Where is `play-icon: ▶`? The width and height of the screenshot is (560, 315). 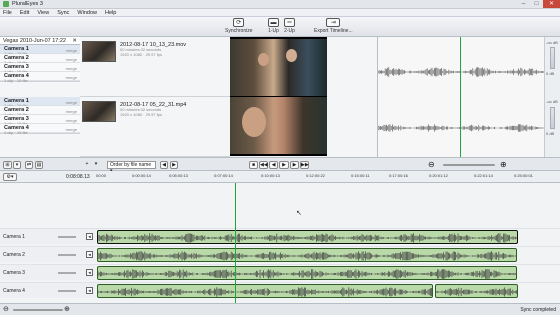 play-icon: ▶ is located at coordinates (284, 165).